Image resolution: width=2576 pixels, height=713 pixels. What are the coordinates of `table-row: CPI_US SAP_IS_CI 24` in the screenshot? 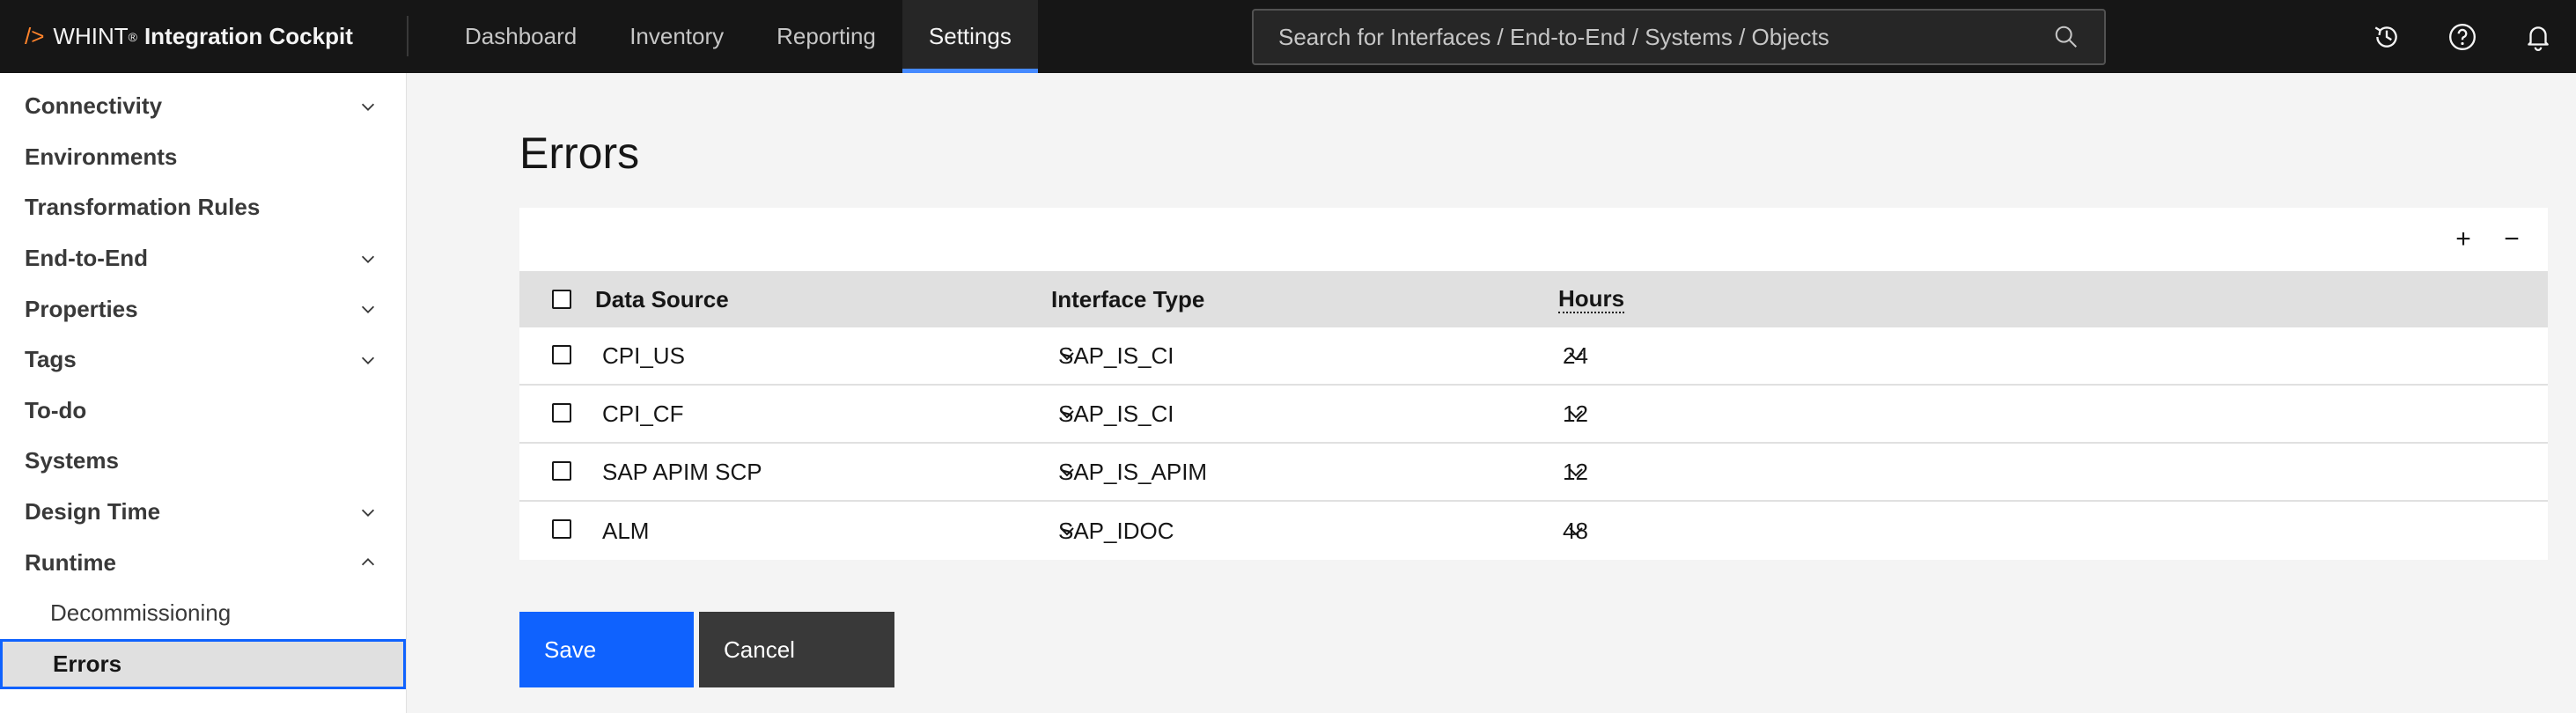 It's located at (1534, 356).